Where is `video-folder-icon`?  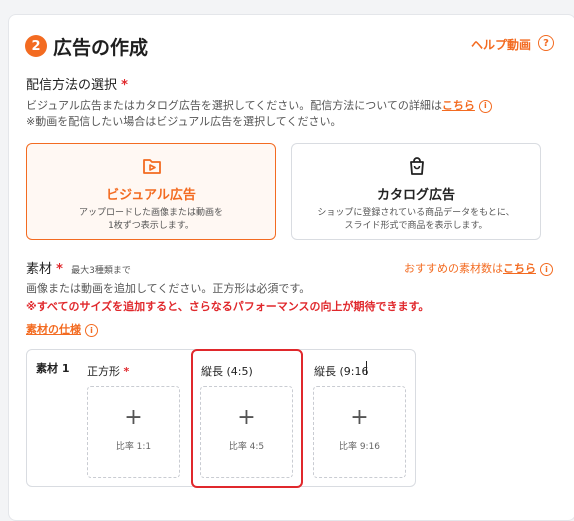 video-folder-icon is located at coordinates (152, 166).